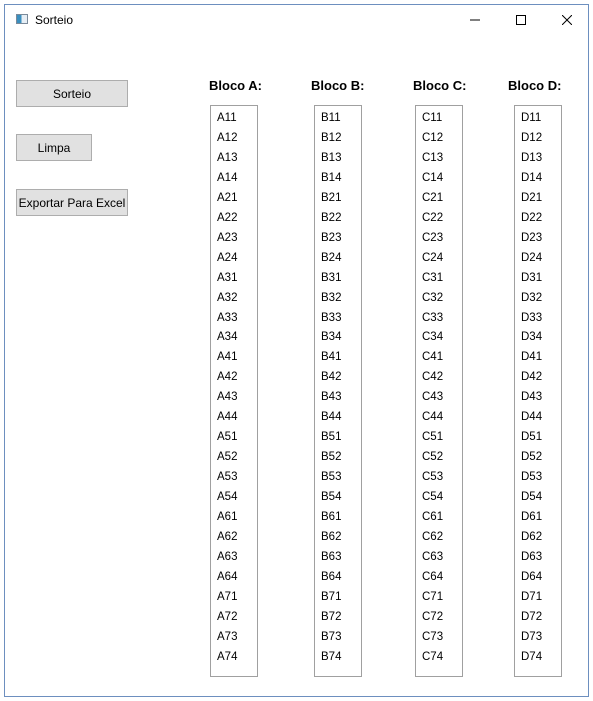 This screenshot has width=593, height=701. Describe the element at coordinates (331, 278) in the screenshot. I see `list-item: B31` at that location.